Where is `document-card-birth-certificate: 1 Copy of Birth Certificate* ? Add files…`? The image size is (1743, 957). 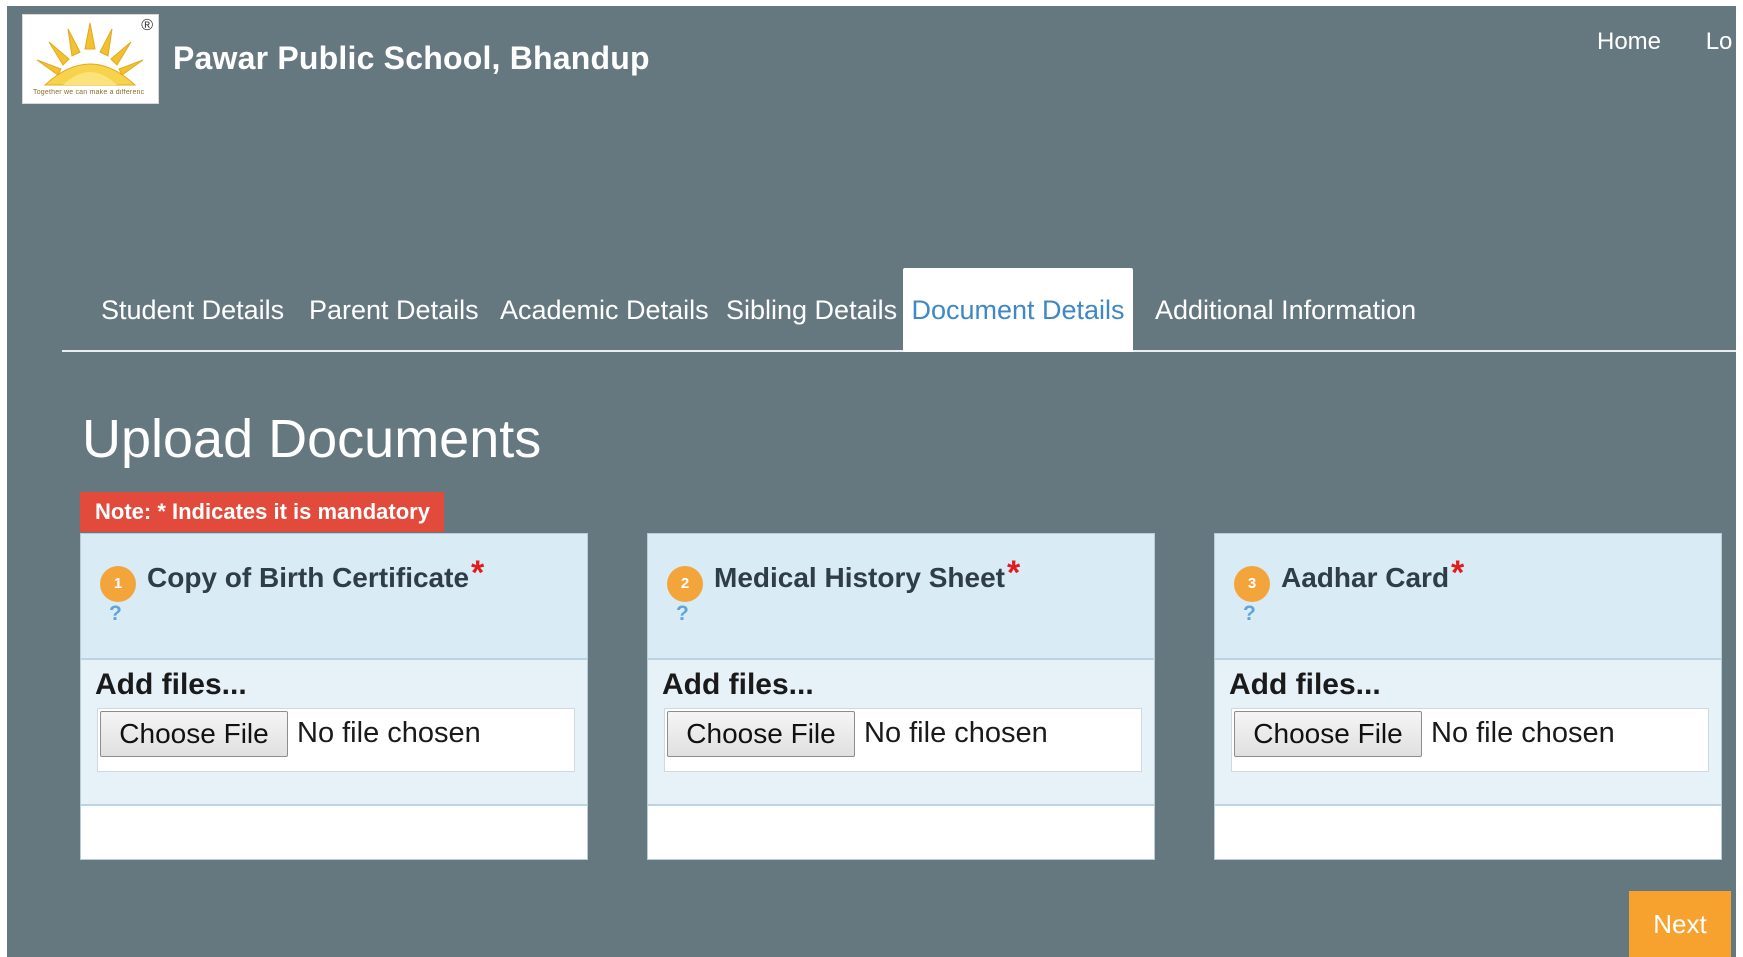
document-card-birth-certificate: 1 Copy of Birth Certificate* ? Add files… is located at coordinates (334, 696).